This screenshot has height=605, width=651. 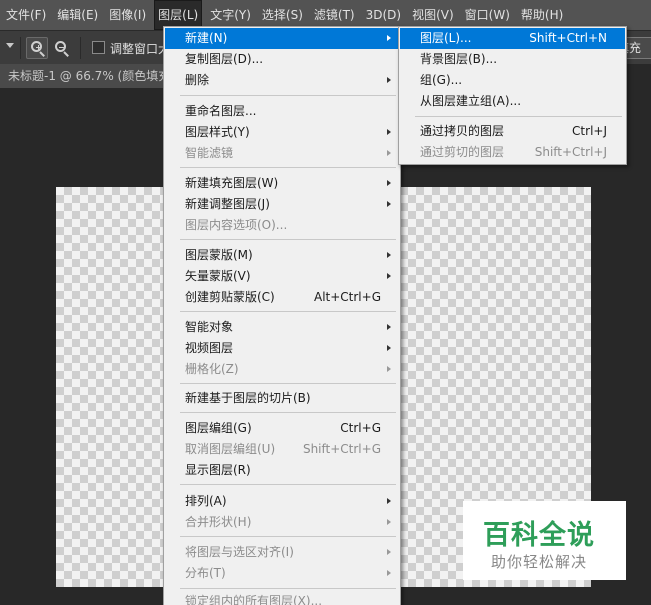 What do you see at coordinates (282, 276) in the screenshot?
I see `menu-item-vector-mask: 矢量蒙版(V)` at bounding box center [282, 276].